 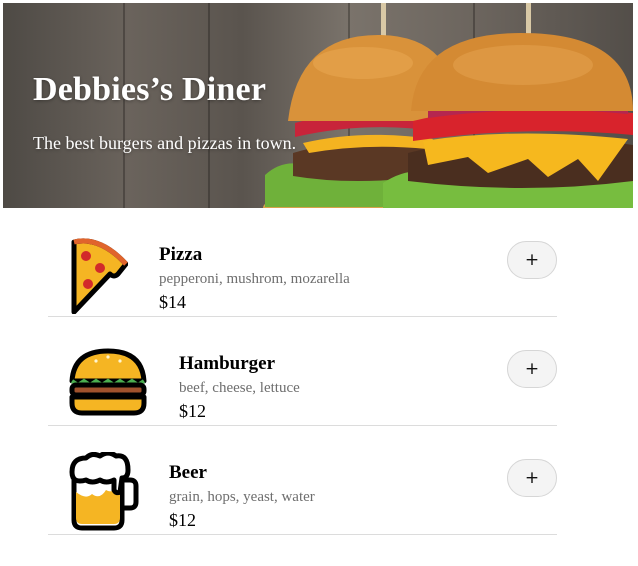 I want to click on item-ingredients: beef, cheese, lettuce, so click(x=239, y=388).